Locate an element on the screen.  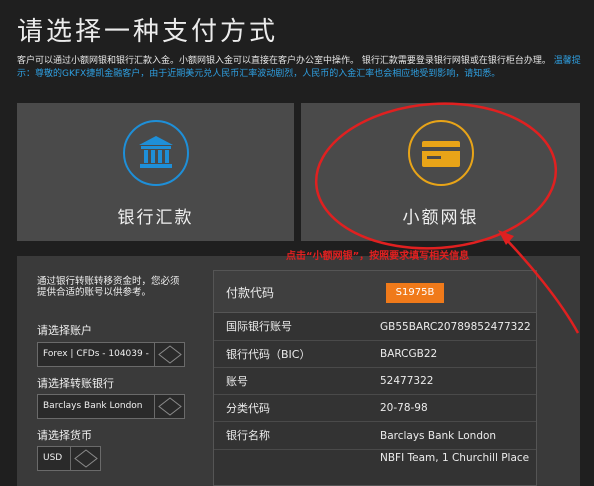
account-select-value: Forex | CFDs - 104039 - is located at coordinates (96, 354).